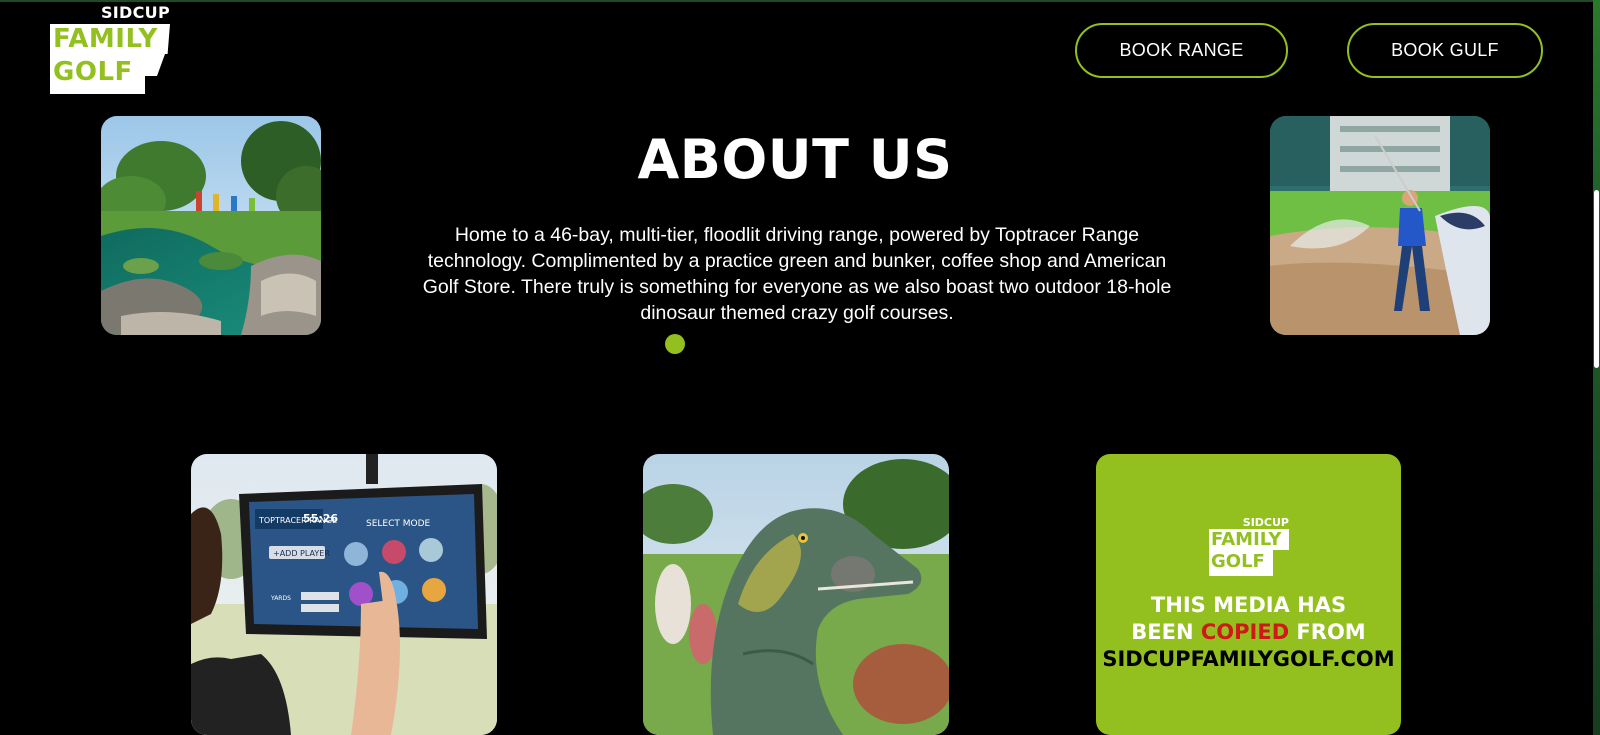 This screenshot has width=1600, height=735. I want to click on book-gulf-button: BOOK GULF, so click(1445, 50).